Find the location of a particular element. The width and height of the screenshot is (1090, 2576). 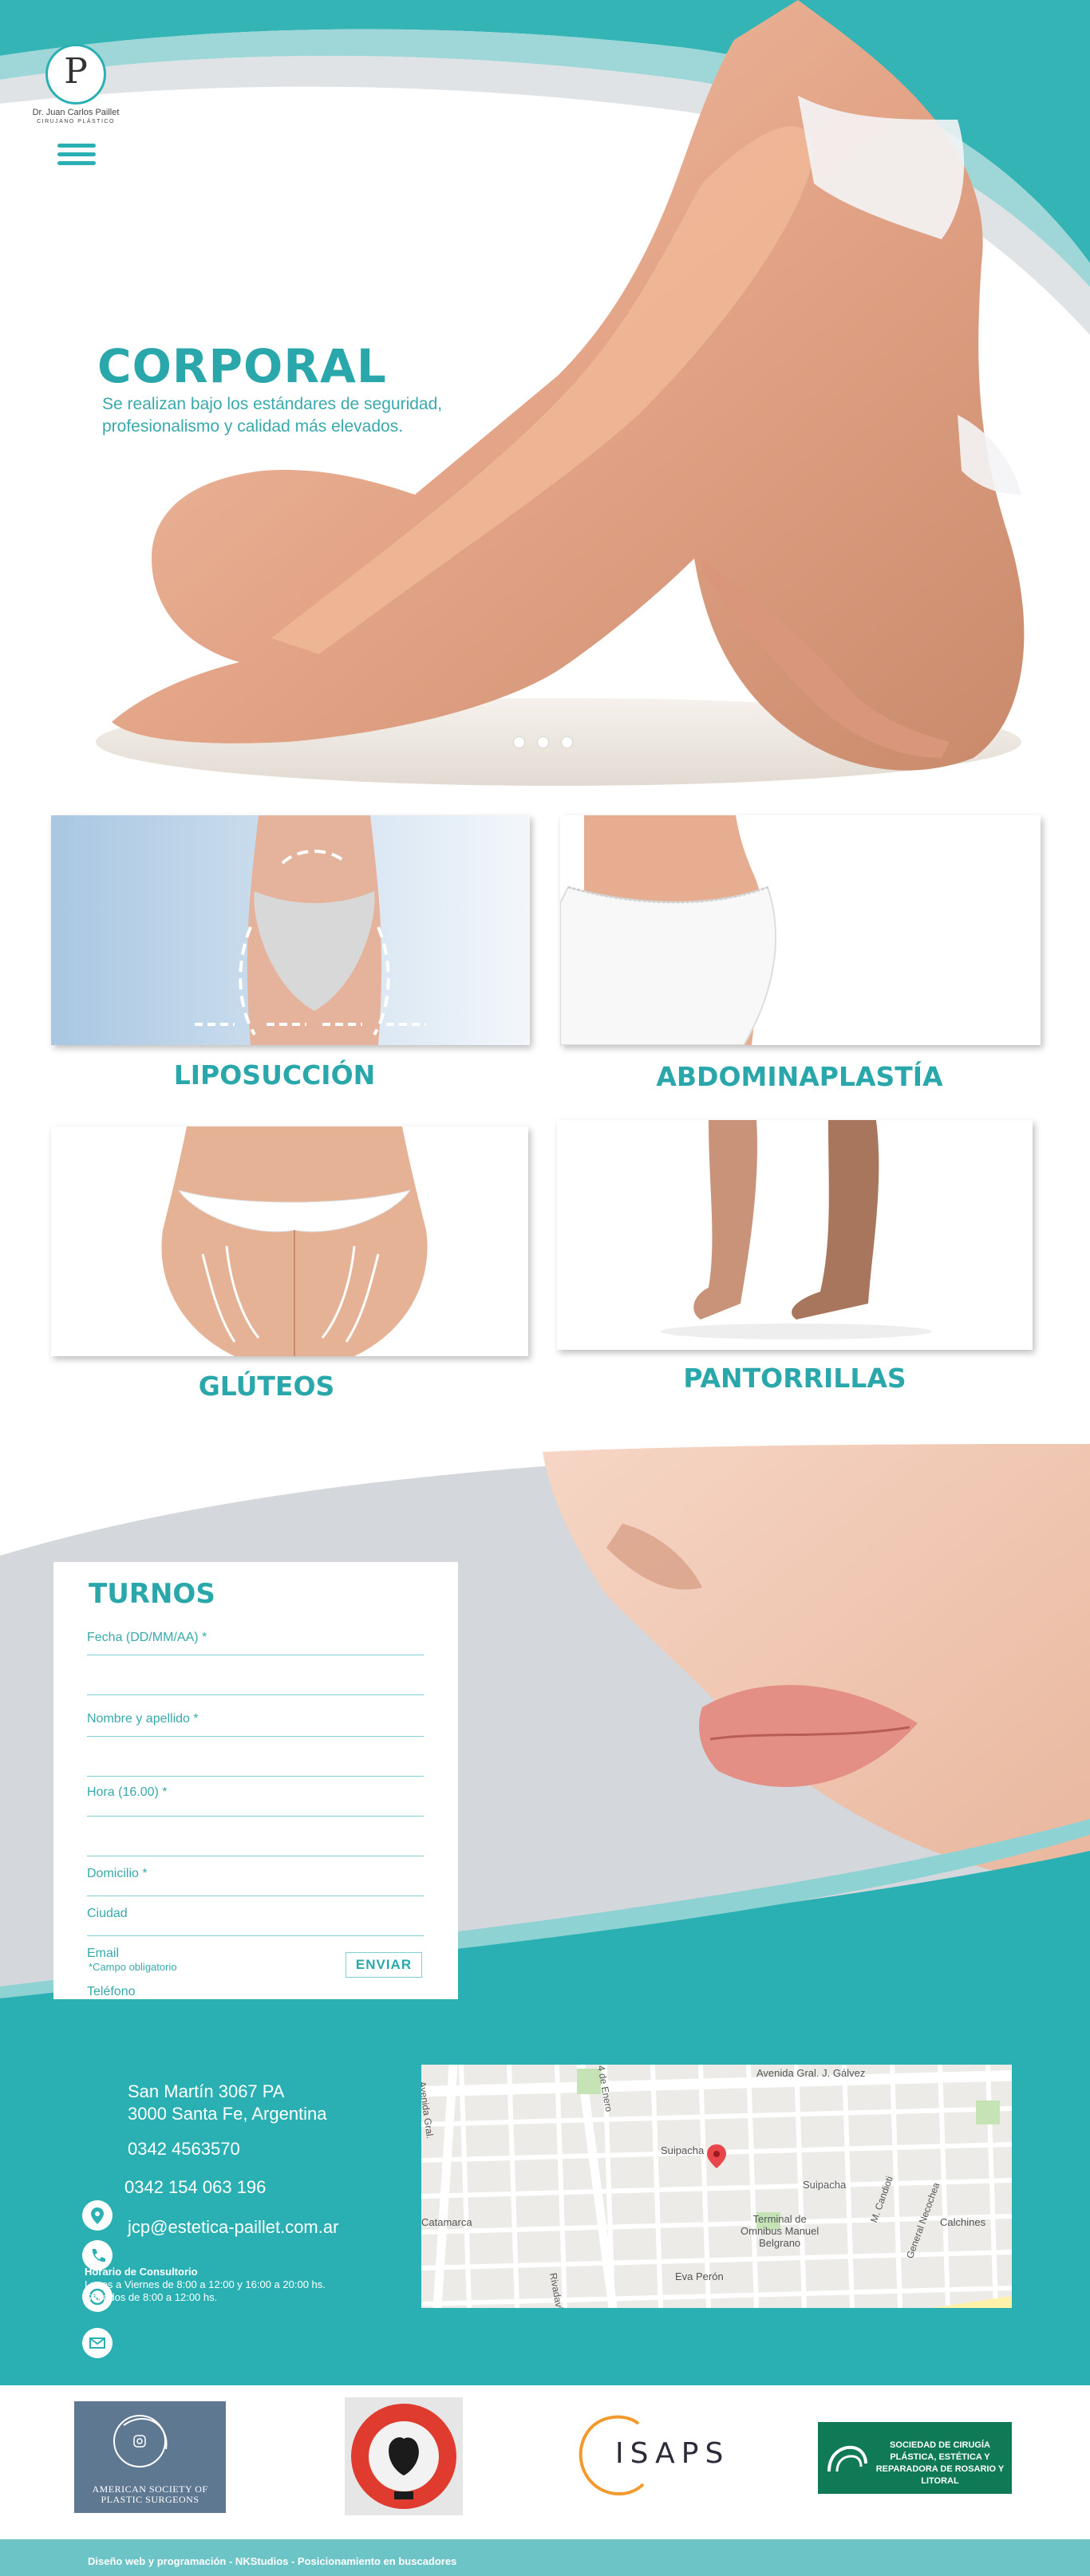

service-label-abdominaplastia: ABDOMINAPLASTÍA is located at coordinates (799, 1076).